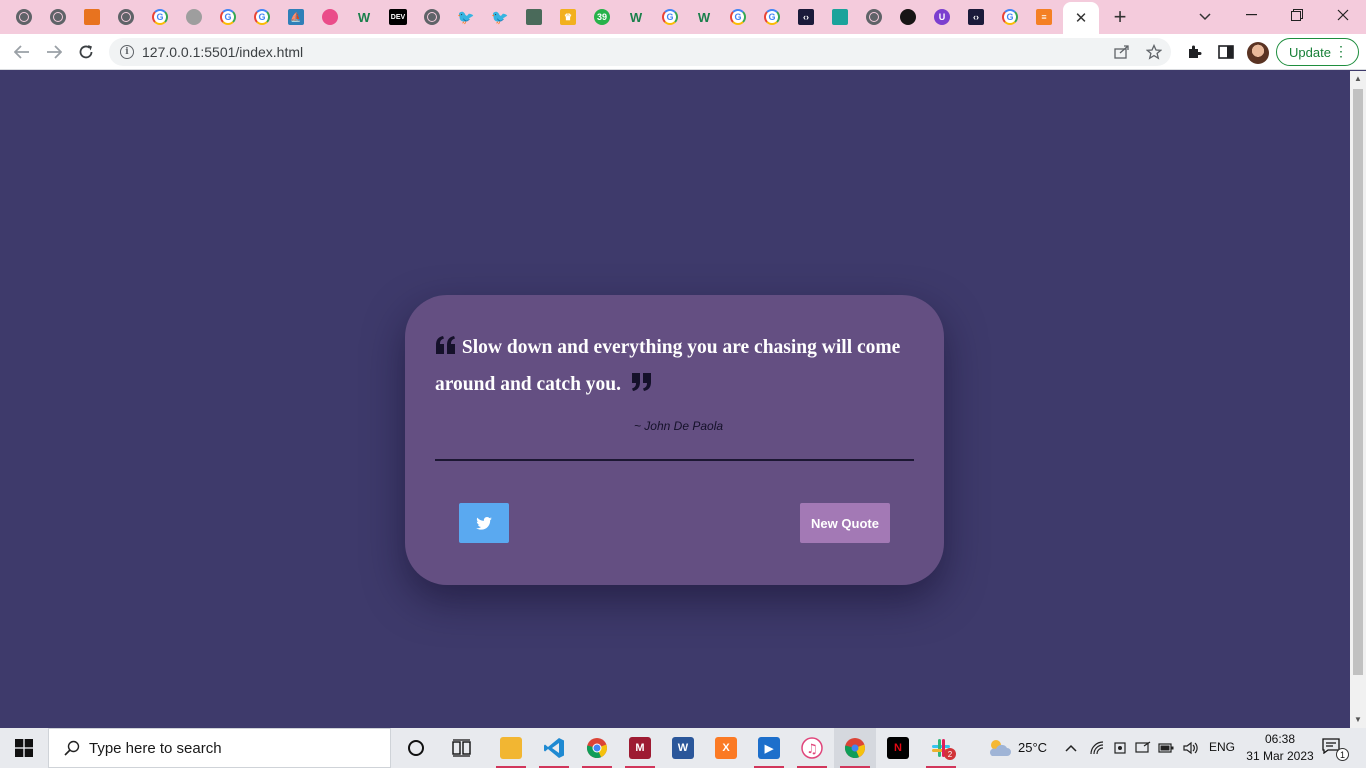 Image resolution: width=1366 pixels, height=768 pixels. Describe the element at coordinates (296, 17) in the screenshot. I see `browser-tab: ⛵` at that location.